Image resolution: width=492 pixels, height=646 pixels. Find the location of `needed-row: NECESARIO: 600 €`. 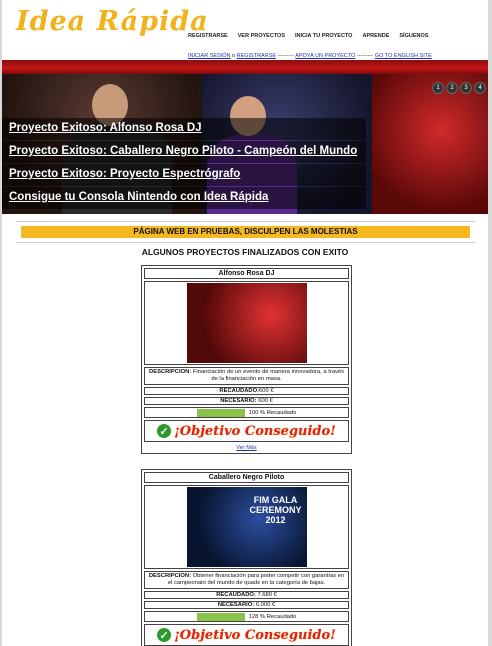

needed-row: NECESARIO: 600 € is located at coordinates (246, 401).